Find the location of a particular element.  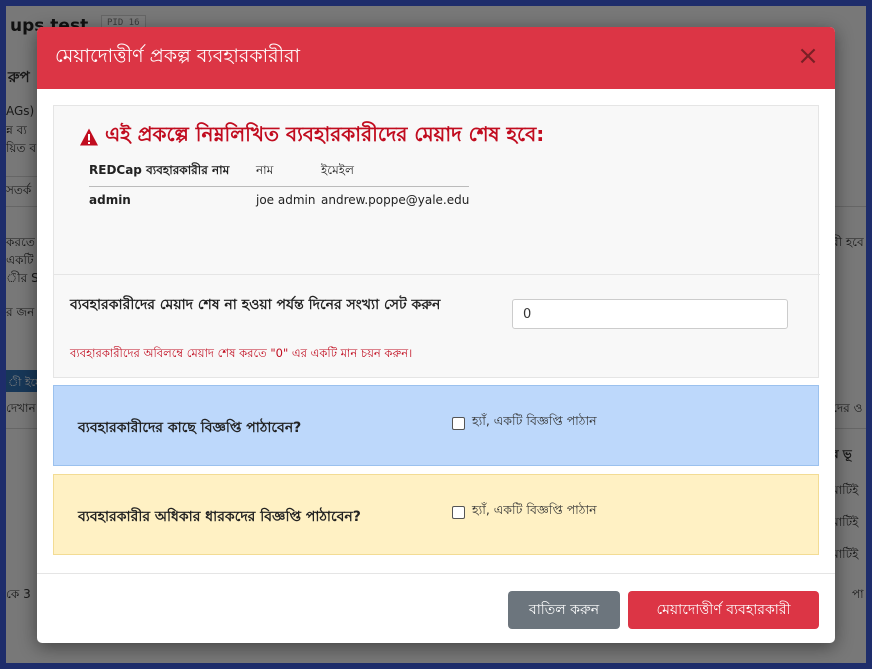

cancel-button: বাতিল করুন is located at coordinates (564, 610).